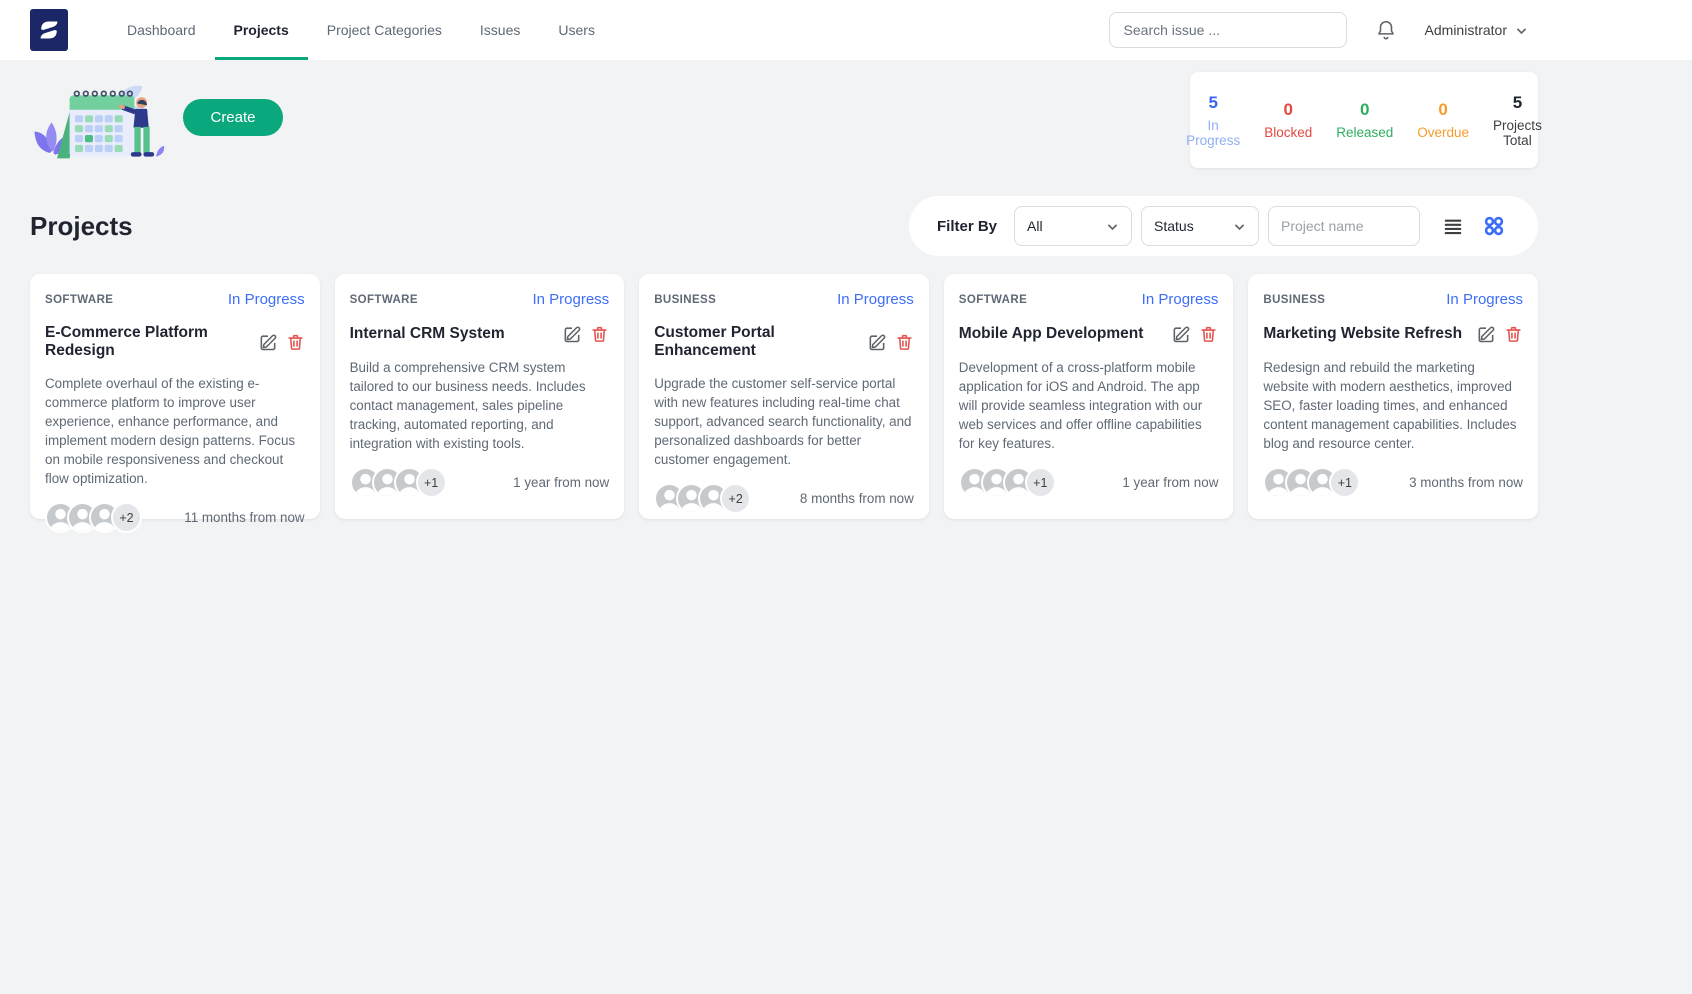  What do you see at coordinates (784, 226) in the screenshot?
I see `projects-toolbar: Projects Filter By All Status` at bounding box center [784, 226].